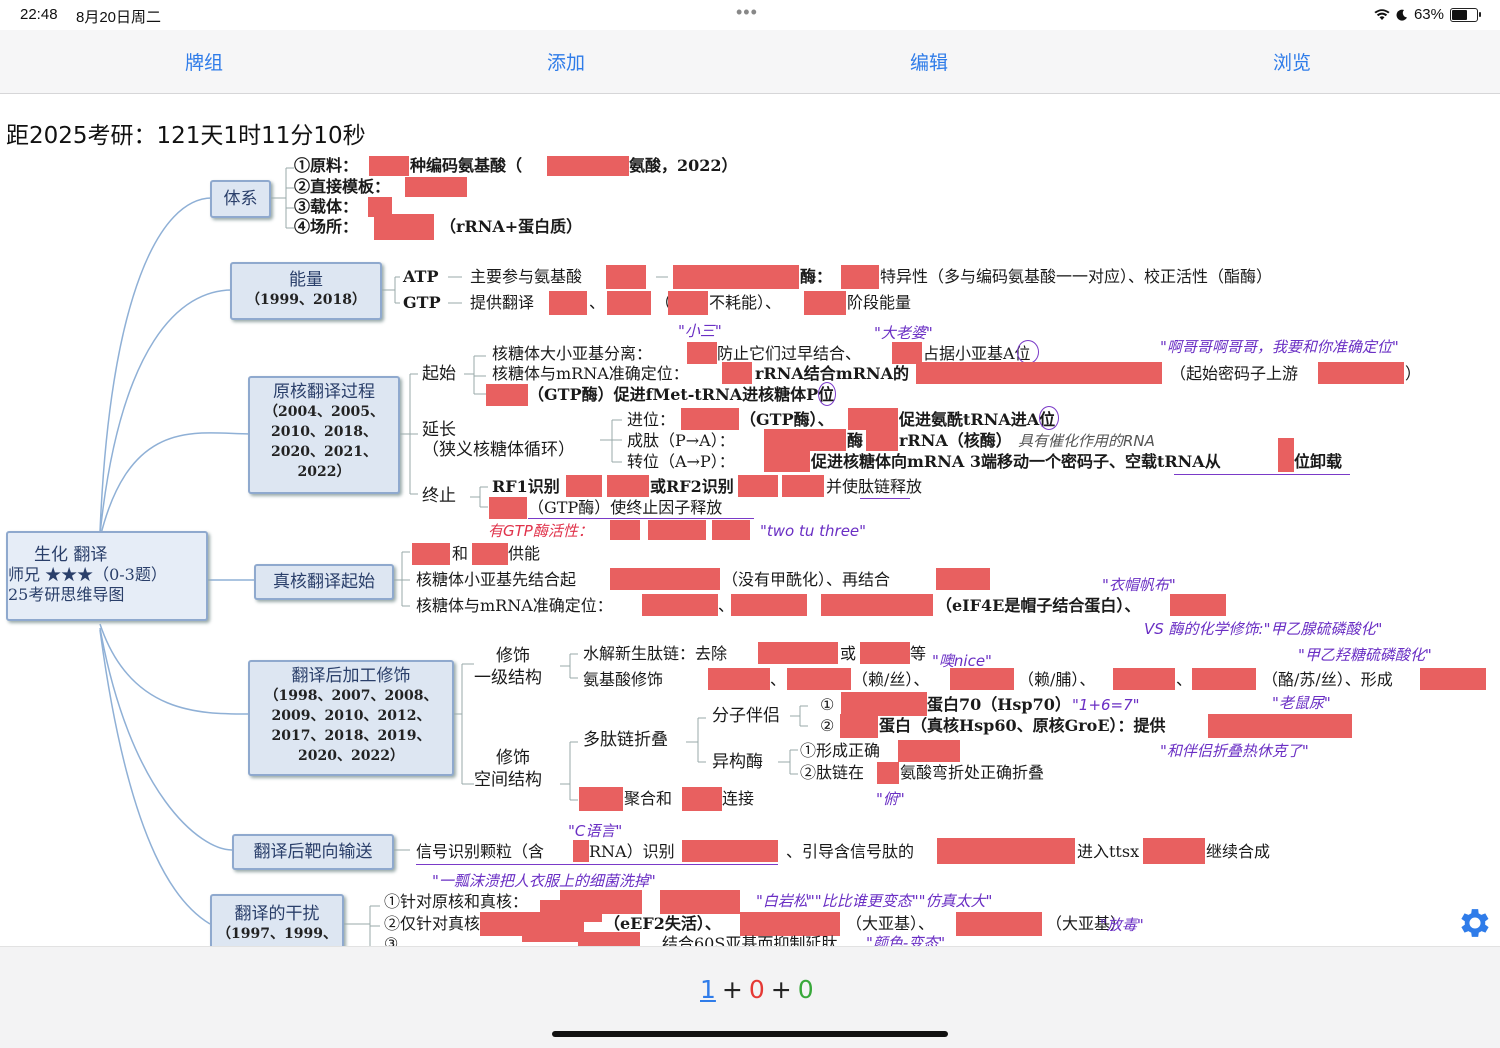  I want to click on node-yuanhe-years-4: 2022）, so click(324, 472).